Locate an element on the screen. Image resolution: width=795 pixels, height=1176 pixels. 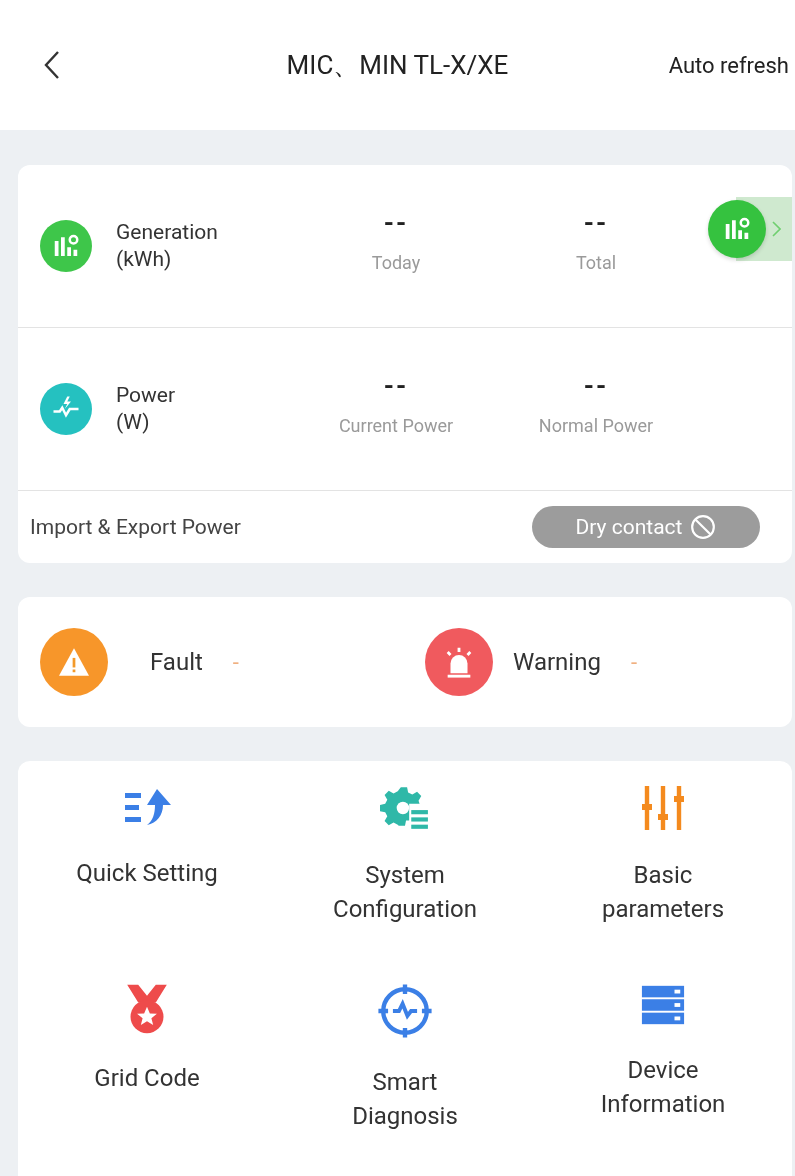
page-title: MIC、MIN TL-X/XE is located at coordinates (397, 65).